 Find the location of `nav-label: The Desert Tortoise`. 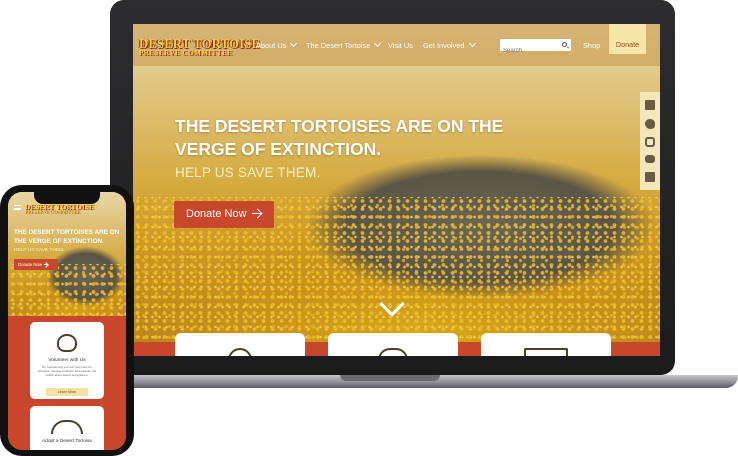

nav-label: The Desert Tortoise is located at coordinates (338, 45).